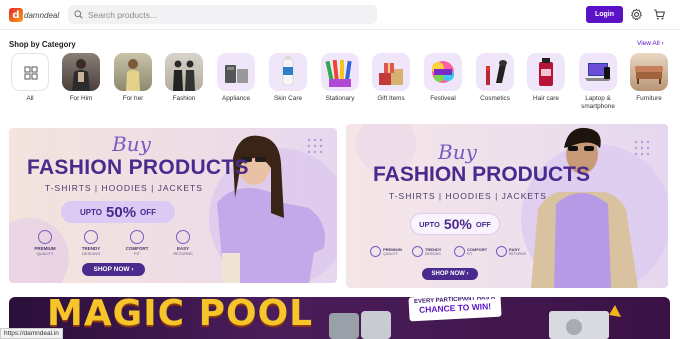  What do you see at coordinates (236, 98) in the screenshot?
I see `category-label: Appliance` at bounding box center [236, 98].